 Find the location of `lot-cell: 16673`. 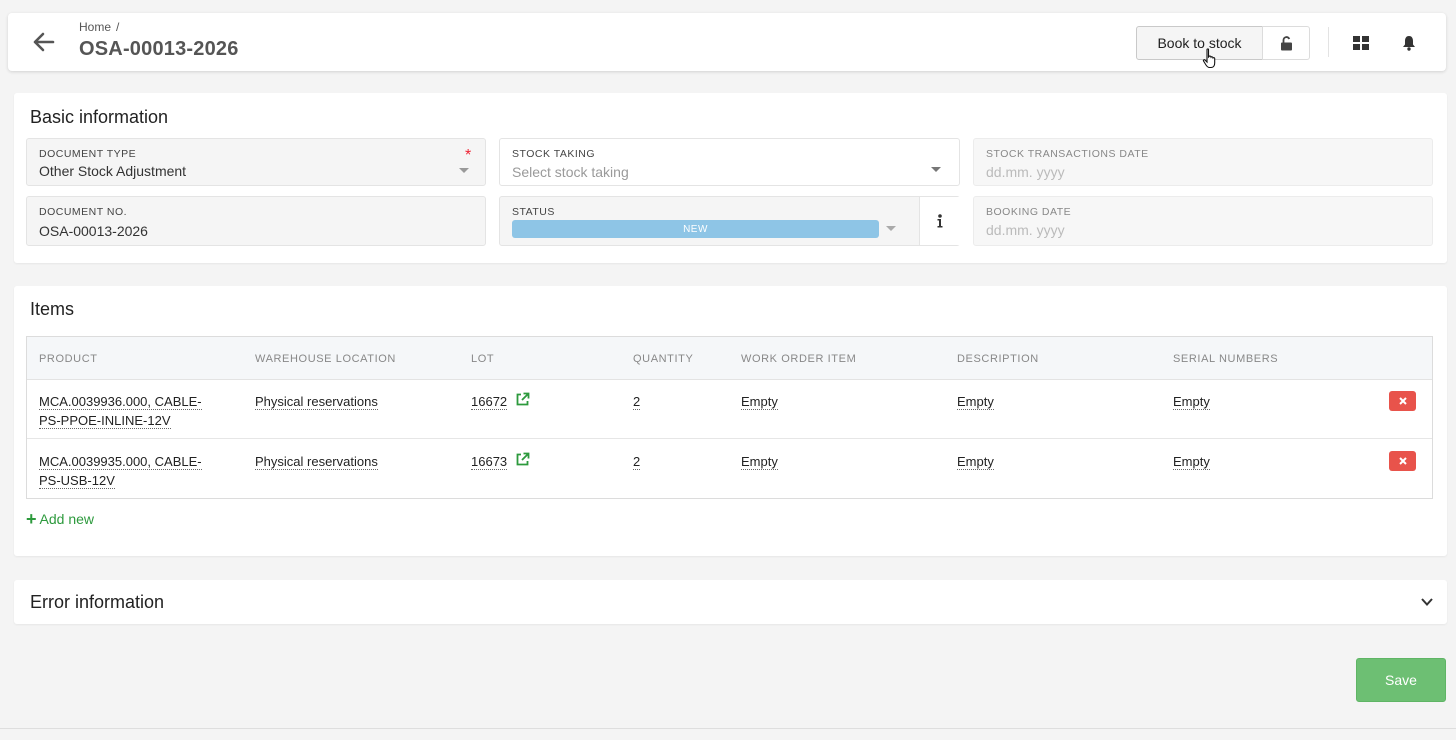

lot-cell: 16673 is located at coordinates (489, 461).